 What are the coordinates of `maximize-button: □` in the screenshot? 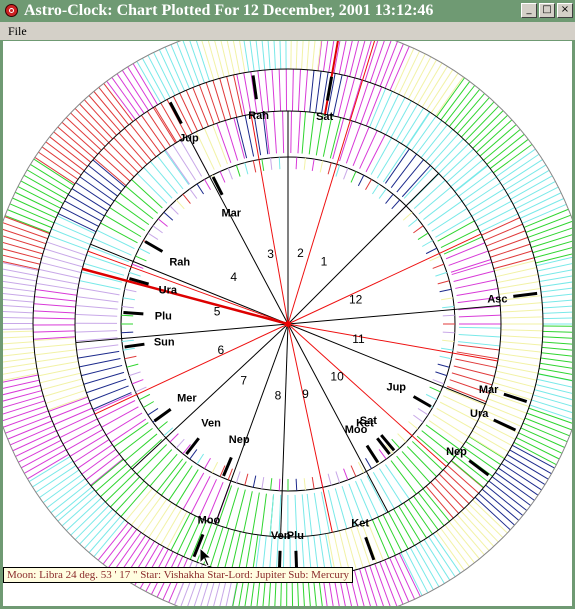 It's located at (547, 10).